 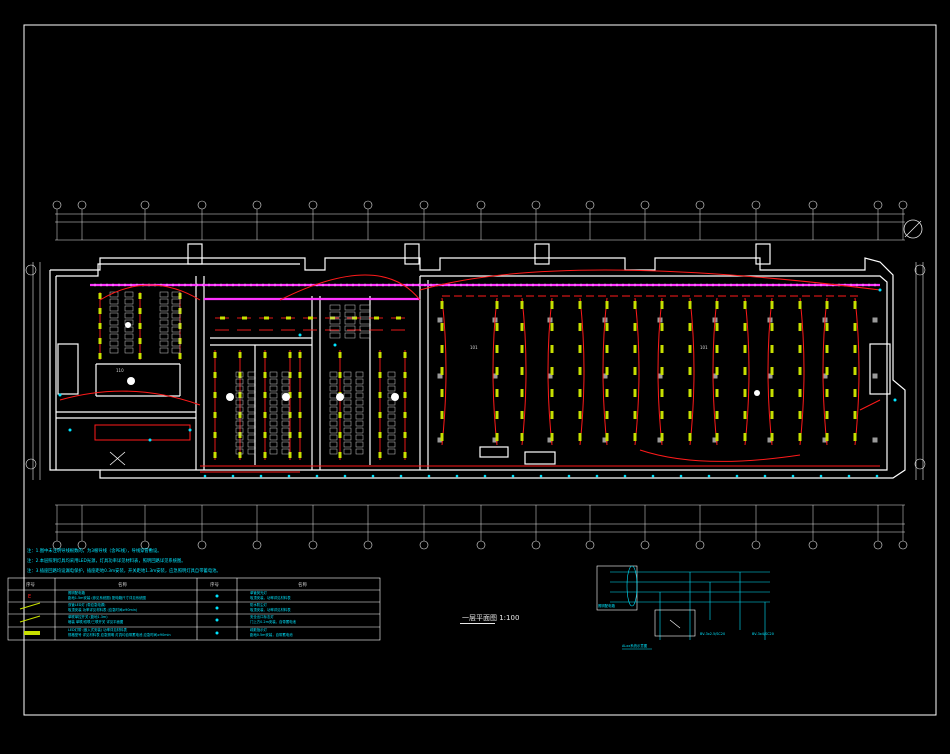 I want to click on system-schematic, so click(x=683, y=602).